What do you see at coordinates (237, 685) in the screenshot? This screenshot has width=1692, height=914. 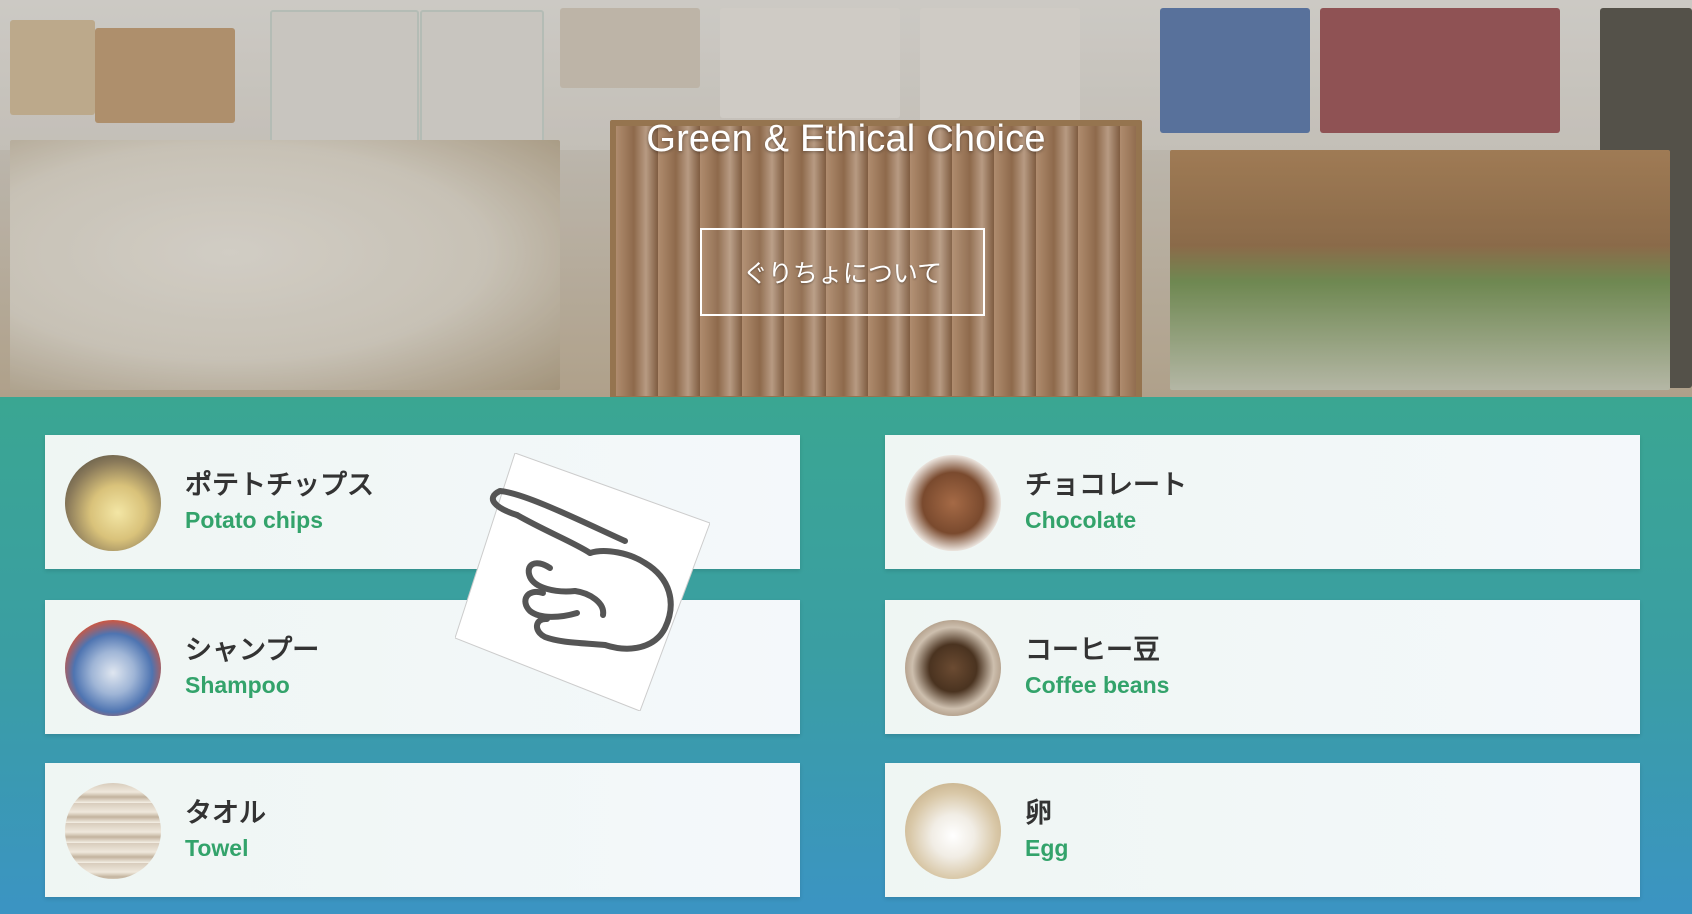 I see `product-name-en: Shampoo` at bounding box center [237, 685].